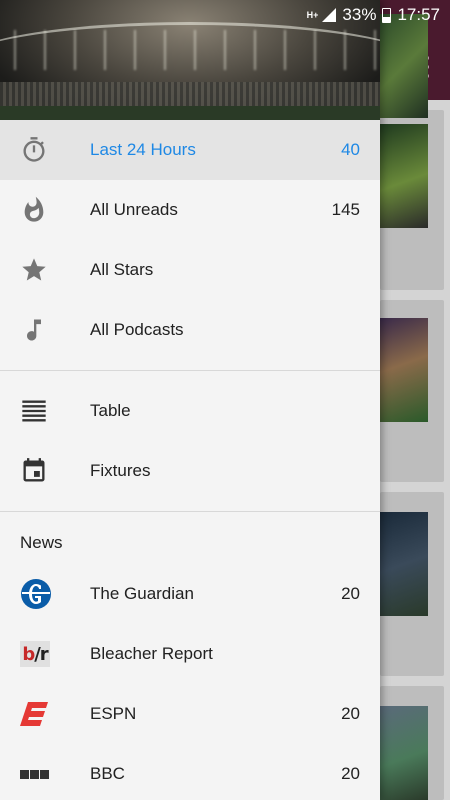  I want to click on section-header-news: News, so click(41, 542).